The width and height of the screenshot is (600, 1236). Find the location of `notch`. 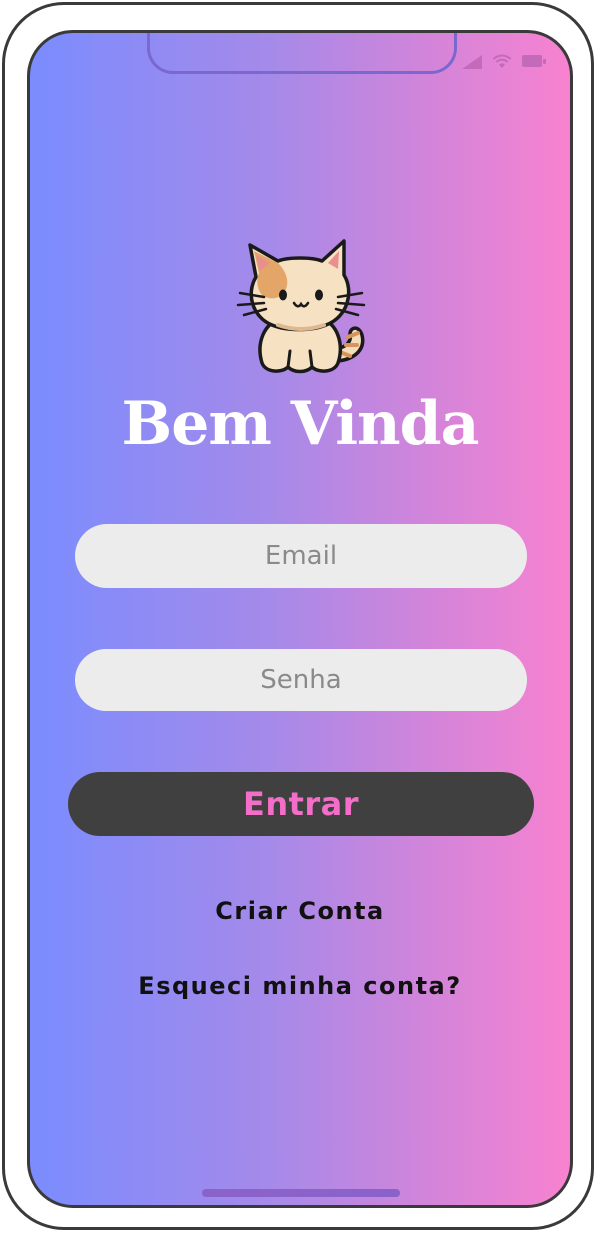

notch is located at coordinates (302, 53).